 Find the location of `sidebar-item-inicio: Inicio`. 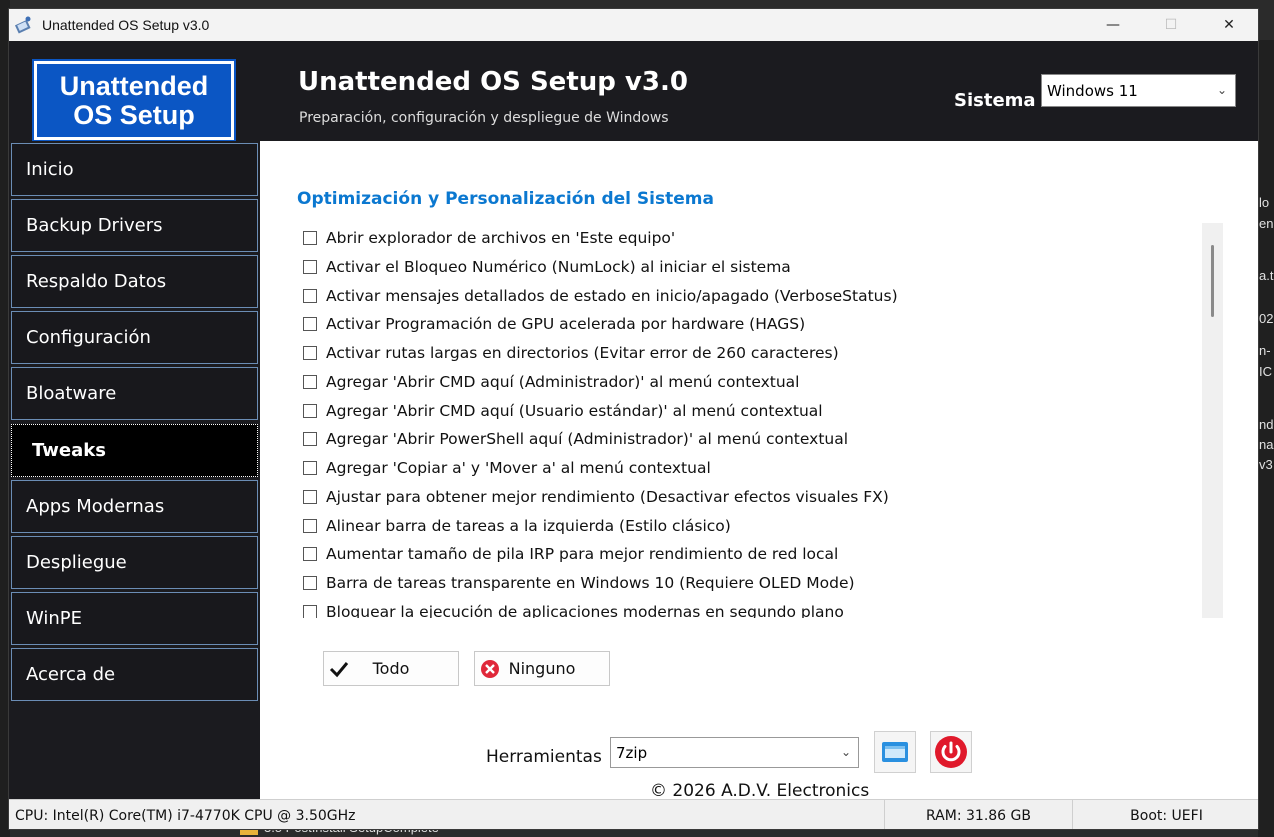

sidebar-item-inicio: Inicio is located at coordinates (134, 169).